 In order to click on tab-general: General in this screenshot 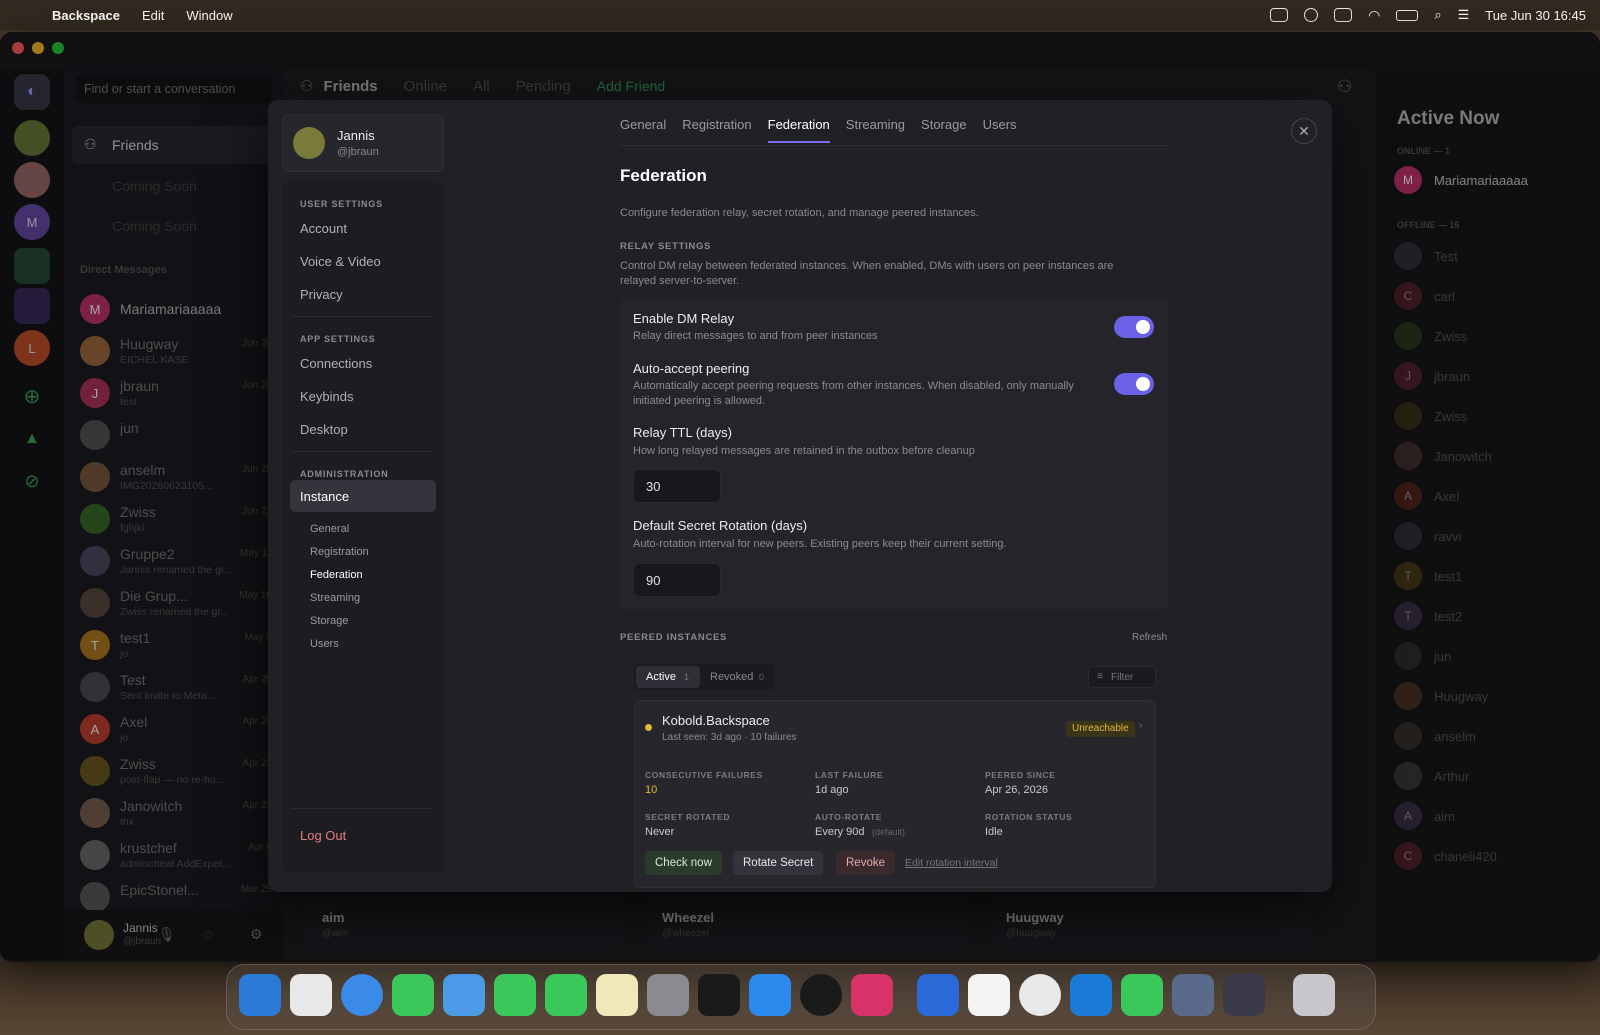, I will do `click(643, 130)`.